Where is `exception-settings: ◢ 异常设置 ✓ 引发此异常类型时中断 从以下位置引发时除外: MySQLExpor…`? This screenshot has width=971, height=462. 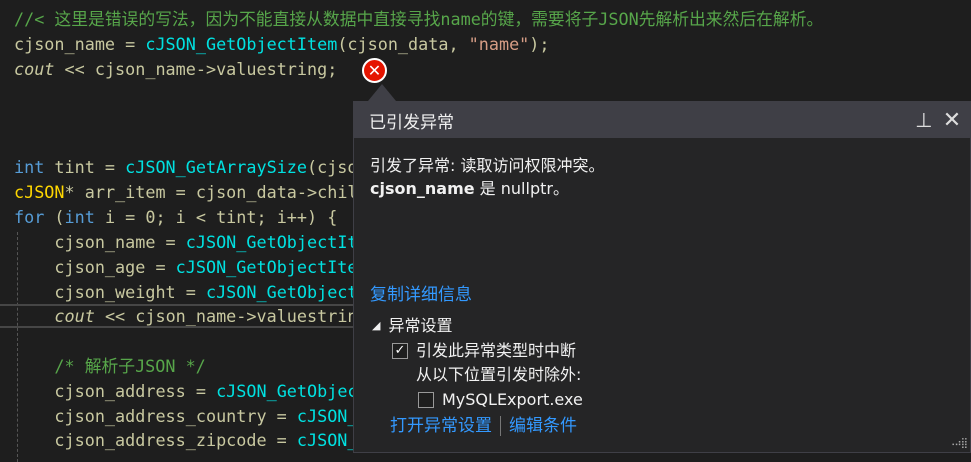 exception-settings: ◢ 异常设置 ✓ 引发此异常类型时中断 从以下位置引发时除外: MySQLExpor… is located at coordinates (477, 375).